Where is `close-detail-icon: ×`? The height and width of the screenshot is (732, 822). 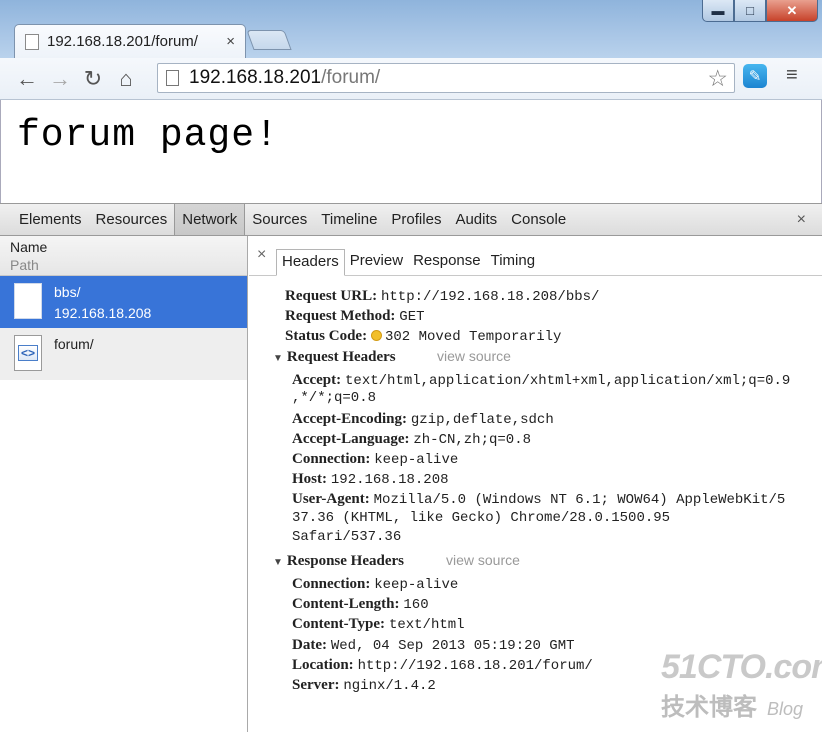
close-detail-icon: × is located at coordinates (261, 255).